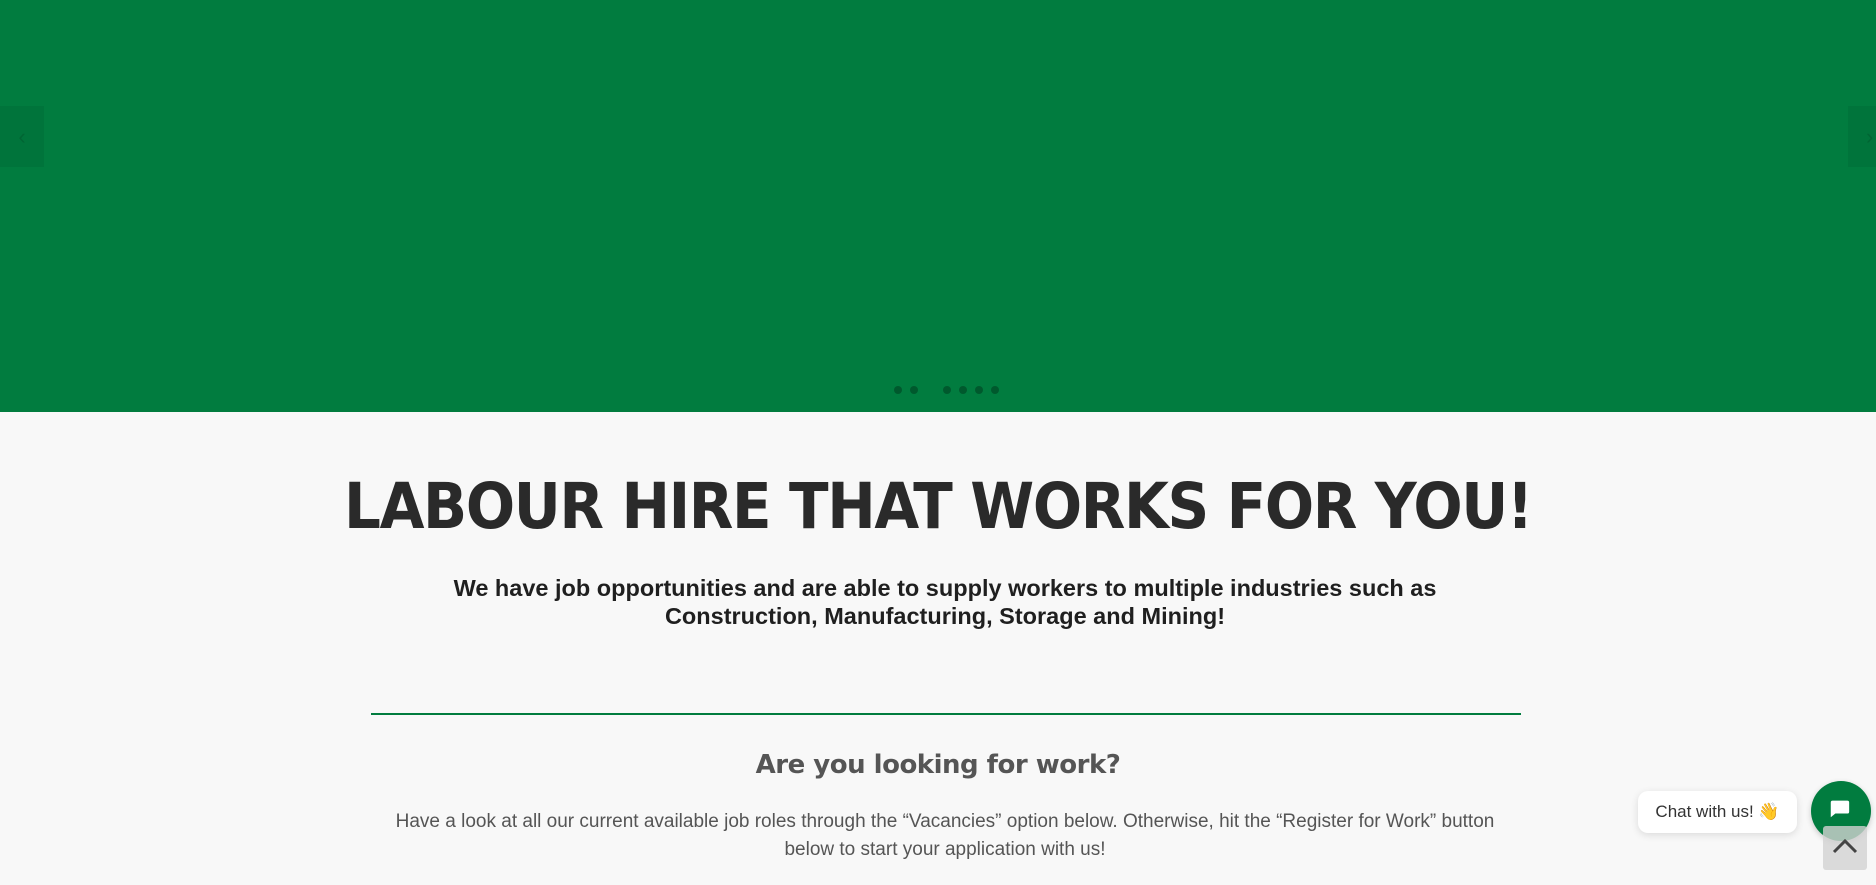 This screenshot has height=885, width=1876. What do you see at coordinates (938, 765) in the screenshot?
I see `section-title: Are you looking for work?` at bounding box center [938, 765].